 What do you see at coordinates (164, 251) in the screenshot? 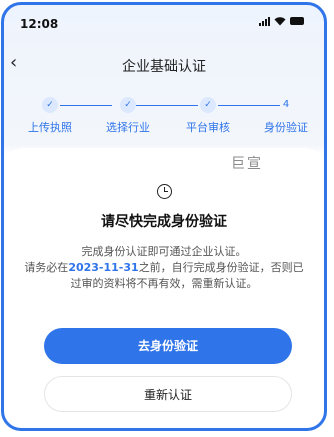
I see `desc-line-1: 完成身份认证即可通过企业认证。` at bounding box center [164, 251].